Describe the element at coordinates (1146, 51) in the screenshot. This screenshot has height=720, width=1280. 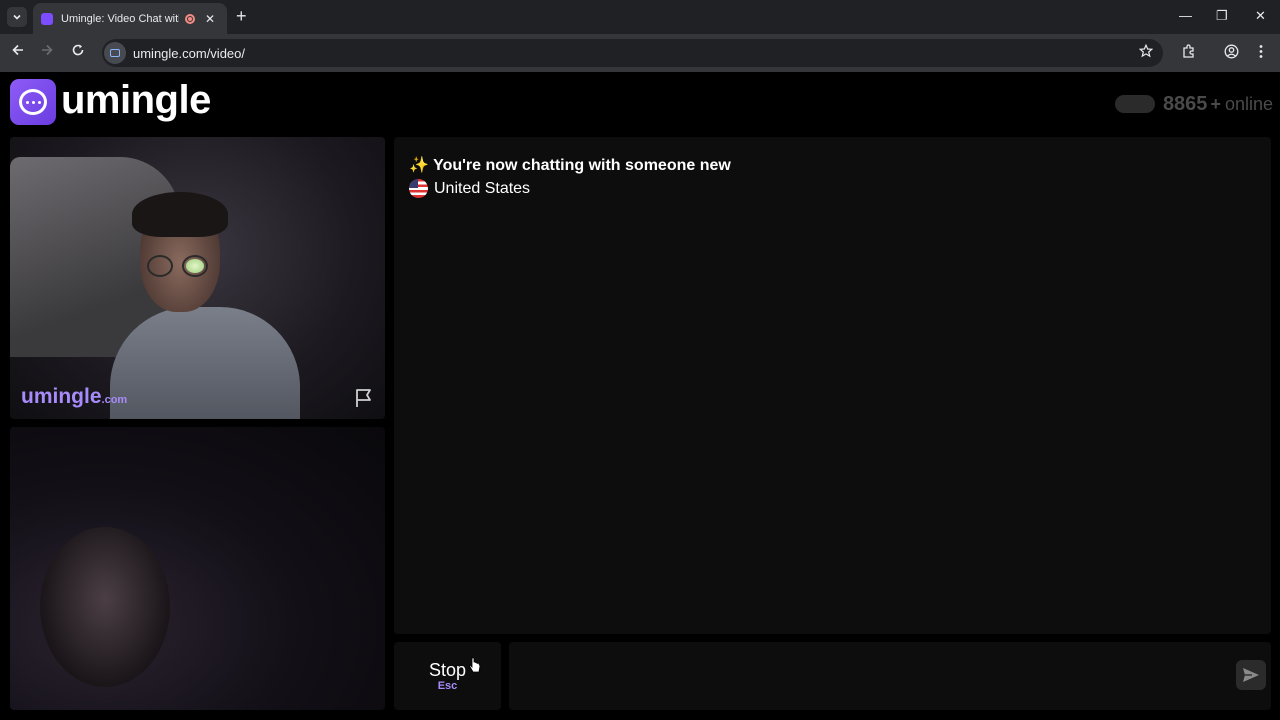
I see `bookmark-star-icon` at that location.